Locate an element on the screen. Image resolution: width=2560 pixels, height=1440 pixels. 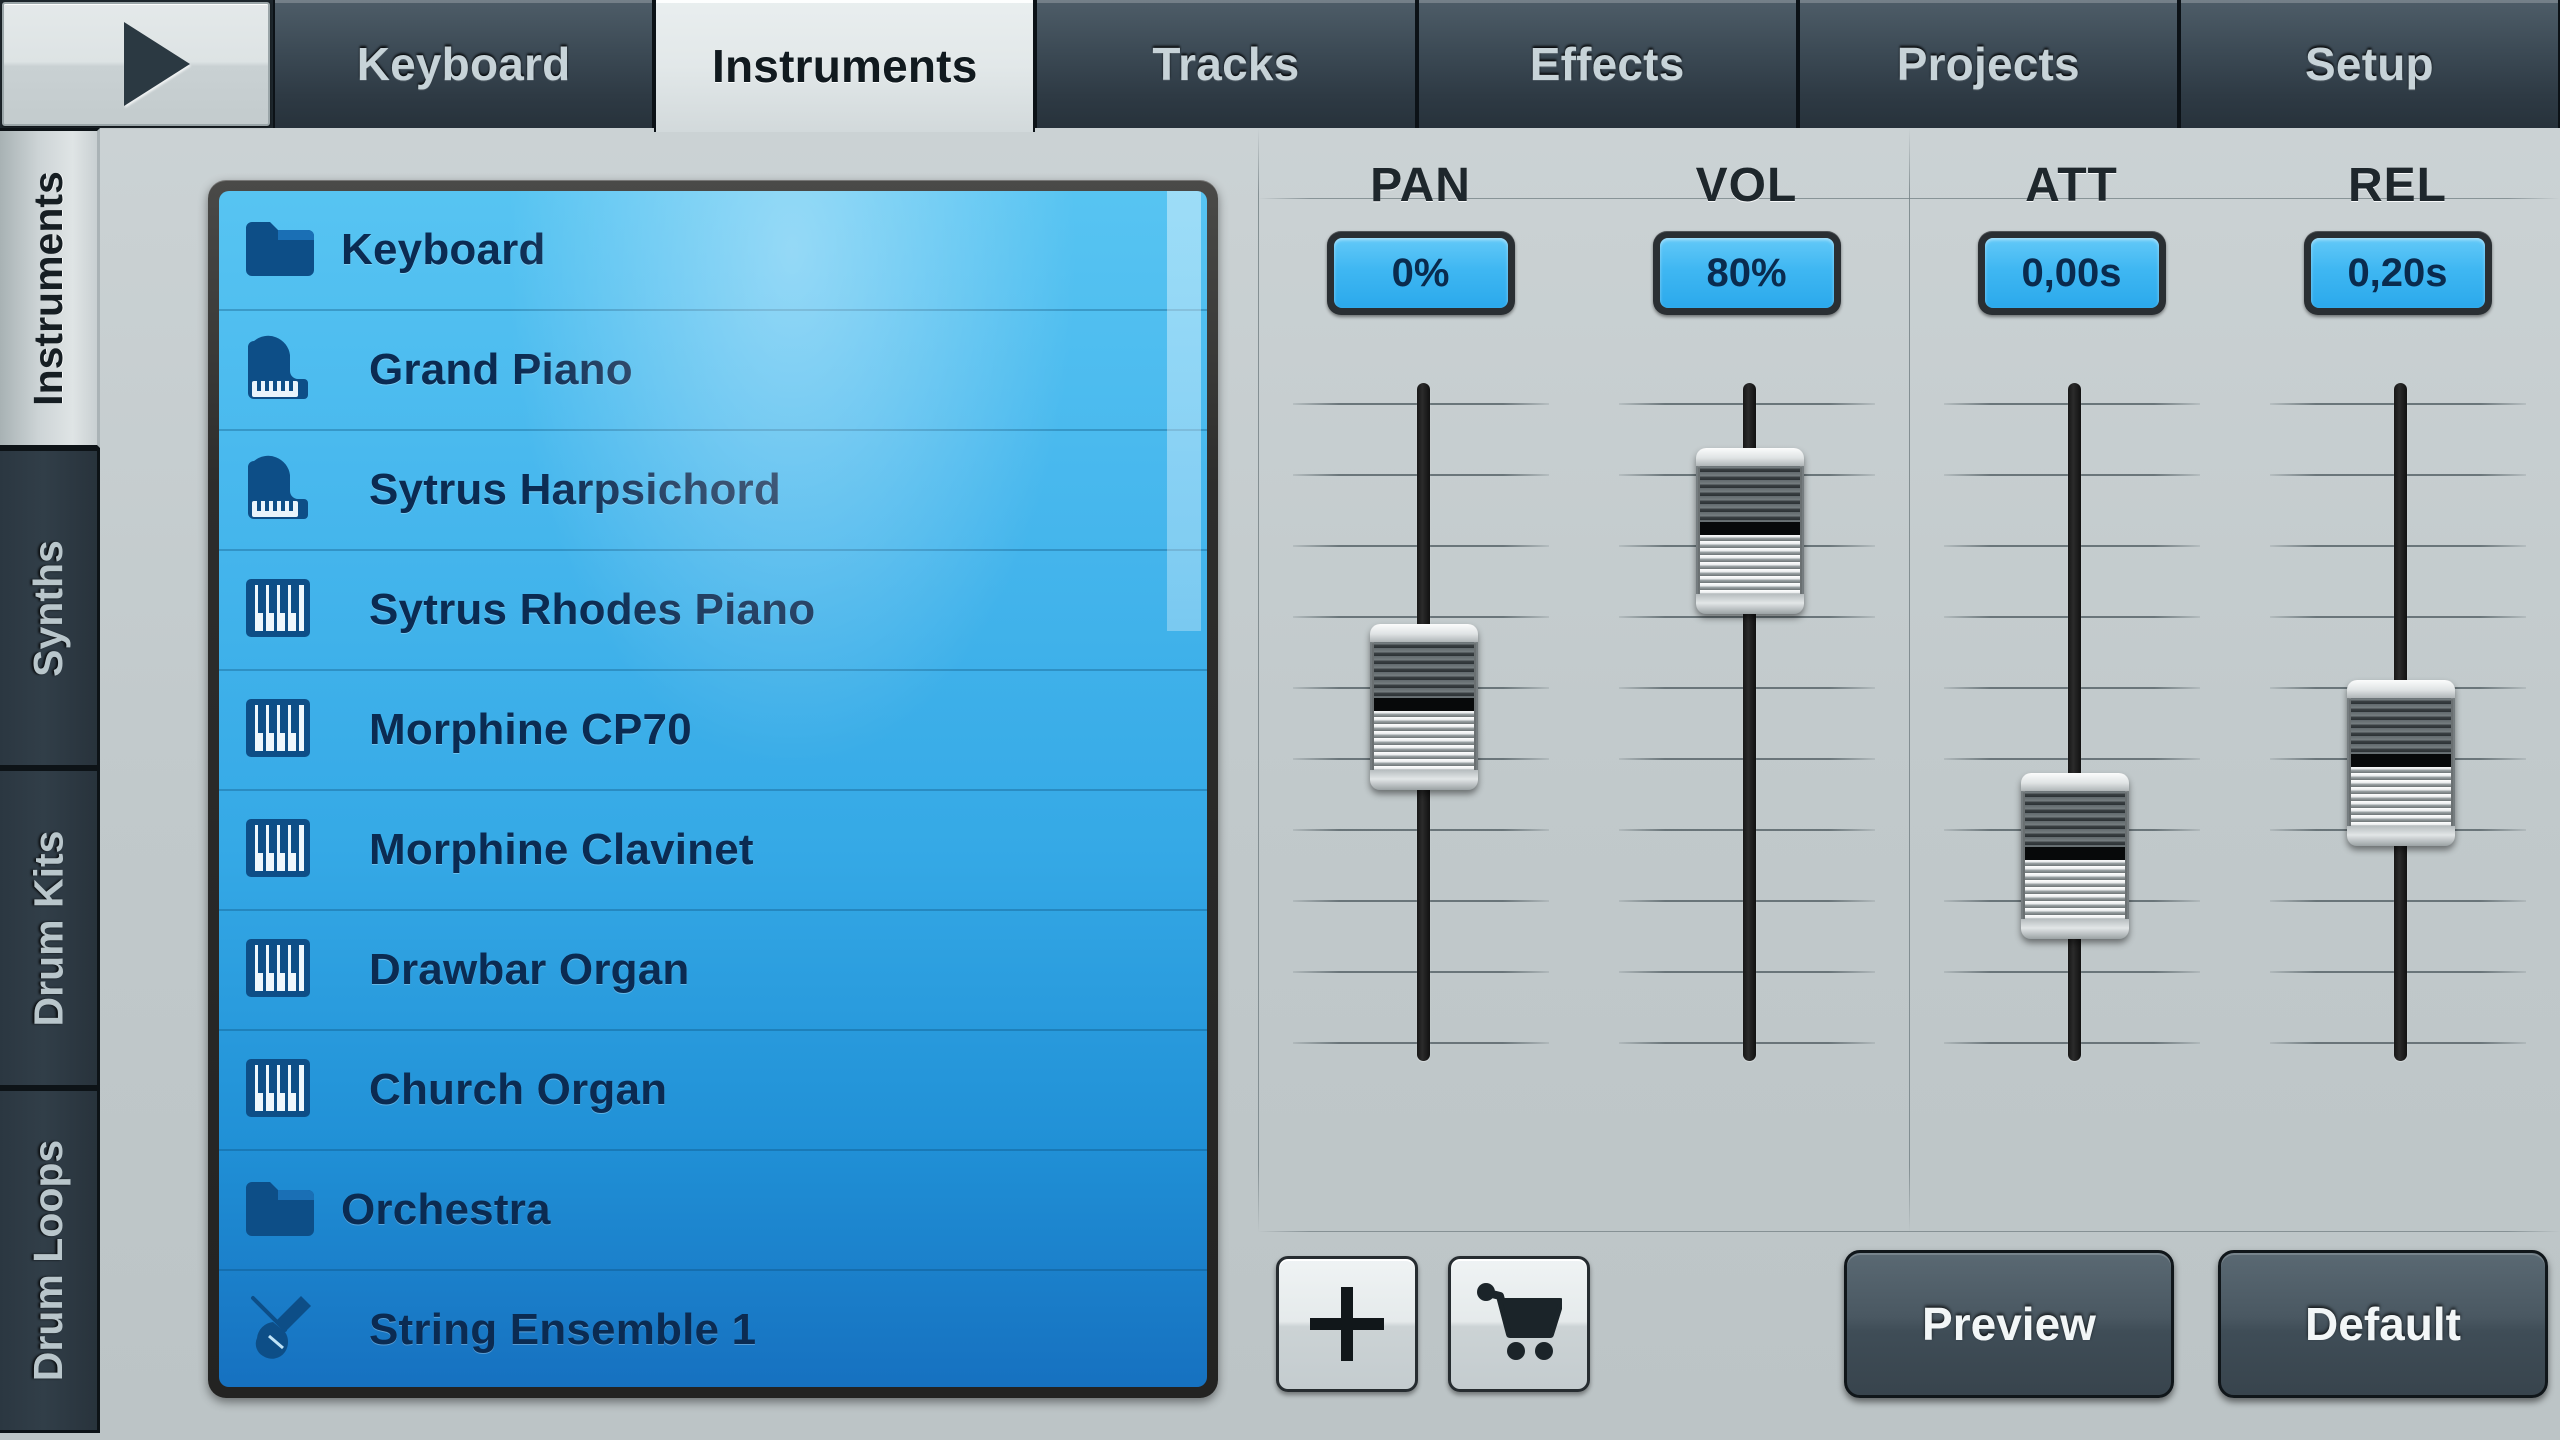
control-value-rel: 0,20s is located at coordinates (2397, 273).